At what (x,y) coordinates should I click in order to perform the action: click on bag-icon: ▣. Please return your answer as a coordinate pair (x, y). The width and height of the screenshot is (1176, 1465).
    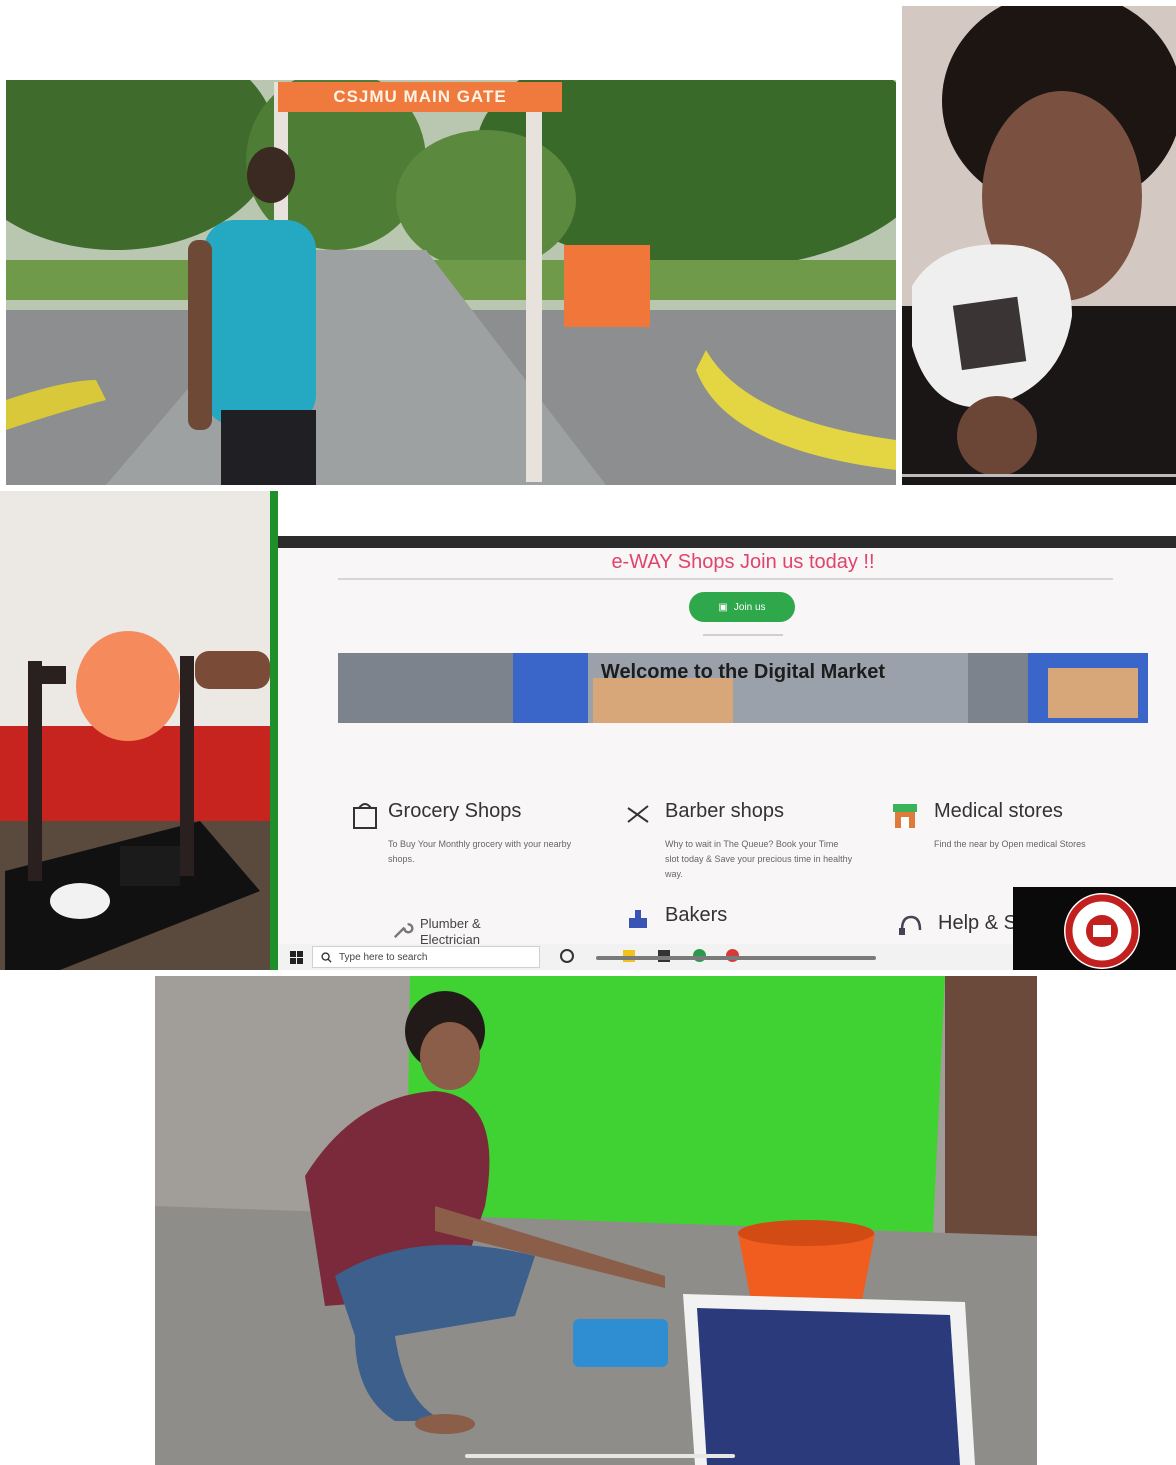
    Looking at the image, I should click on (723, 607).